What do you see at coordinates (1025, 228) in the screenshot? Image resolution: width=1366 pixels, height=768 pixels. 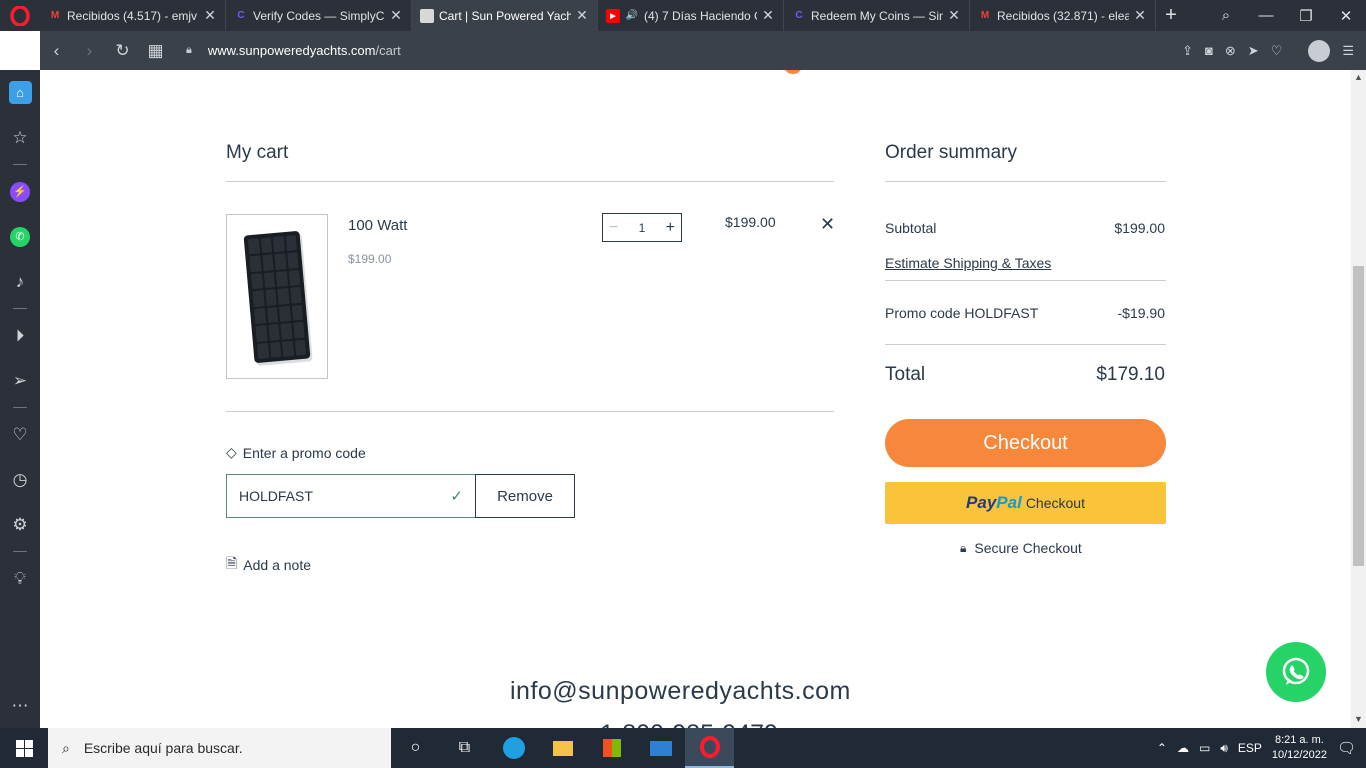 I see `subtotal-row: Subtotal $199.00` at bounding box center [1025, 228].